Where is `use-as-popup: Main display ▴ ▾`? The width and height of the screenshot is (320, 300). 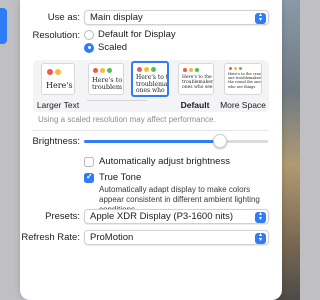 use-as-popup: Main display ▴ ▾ is located at coordinates (176, 17).